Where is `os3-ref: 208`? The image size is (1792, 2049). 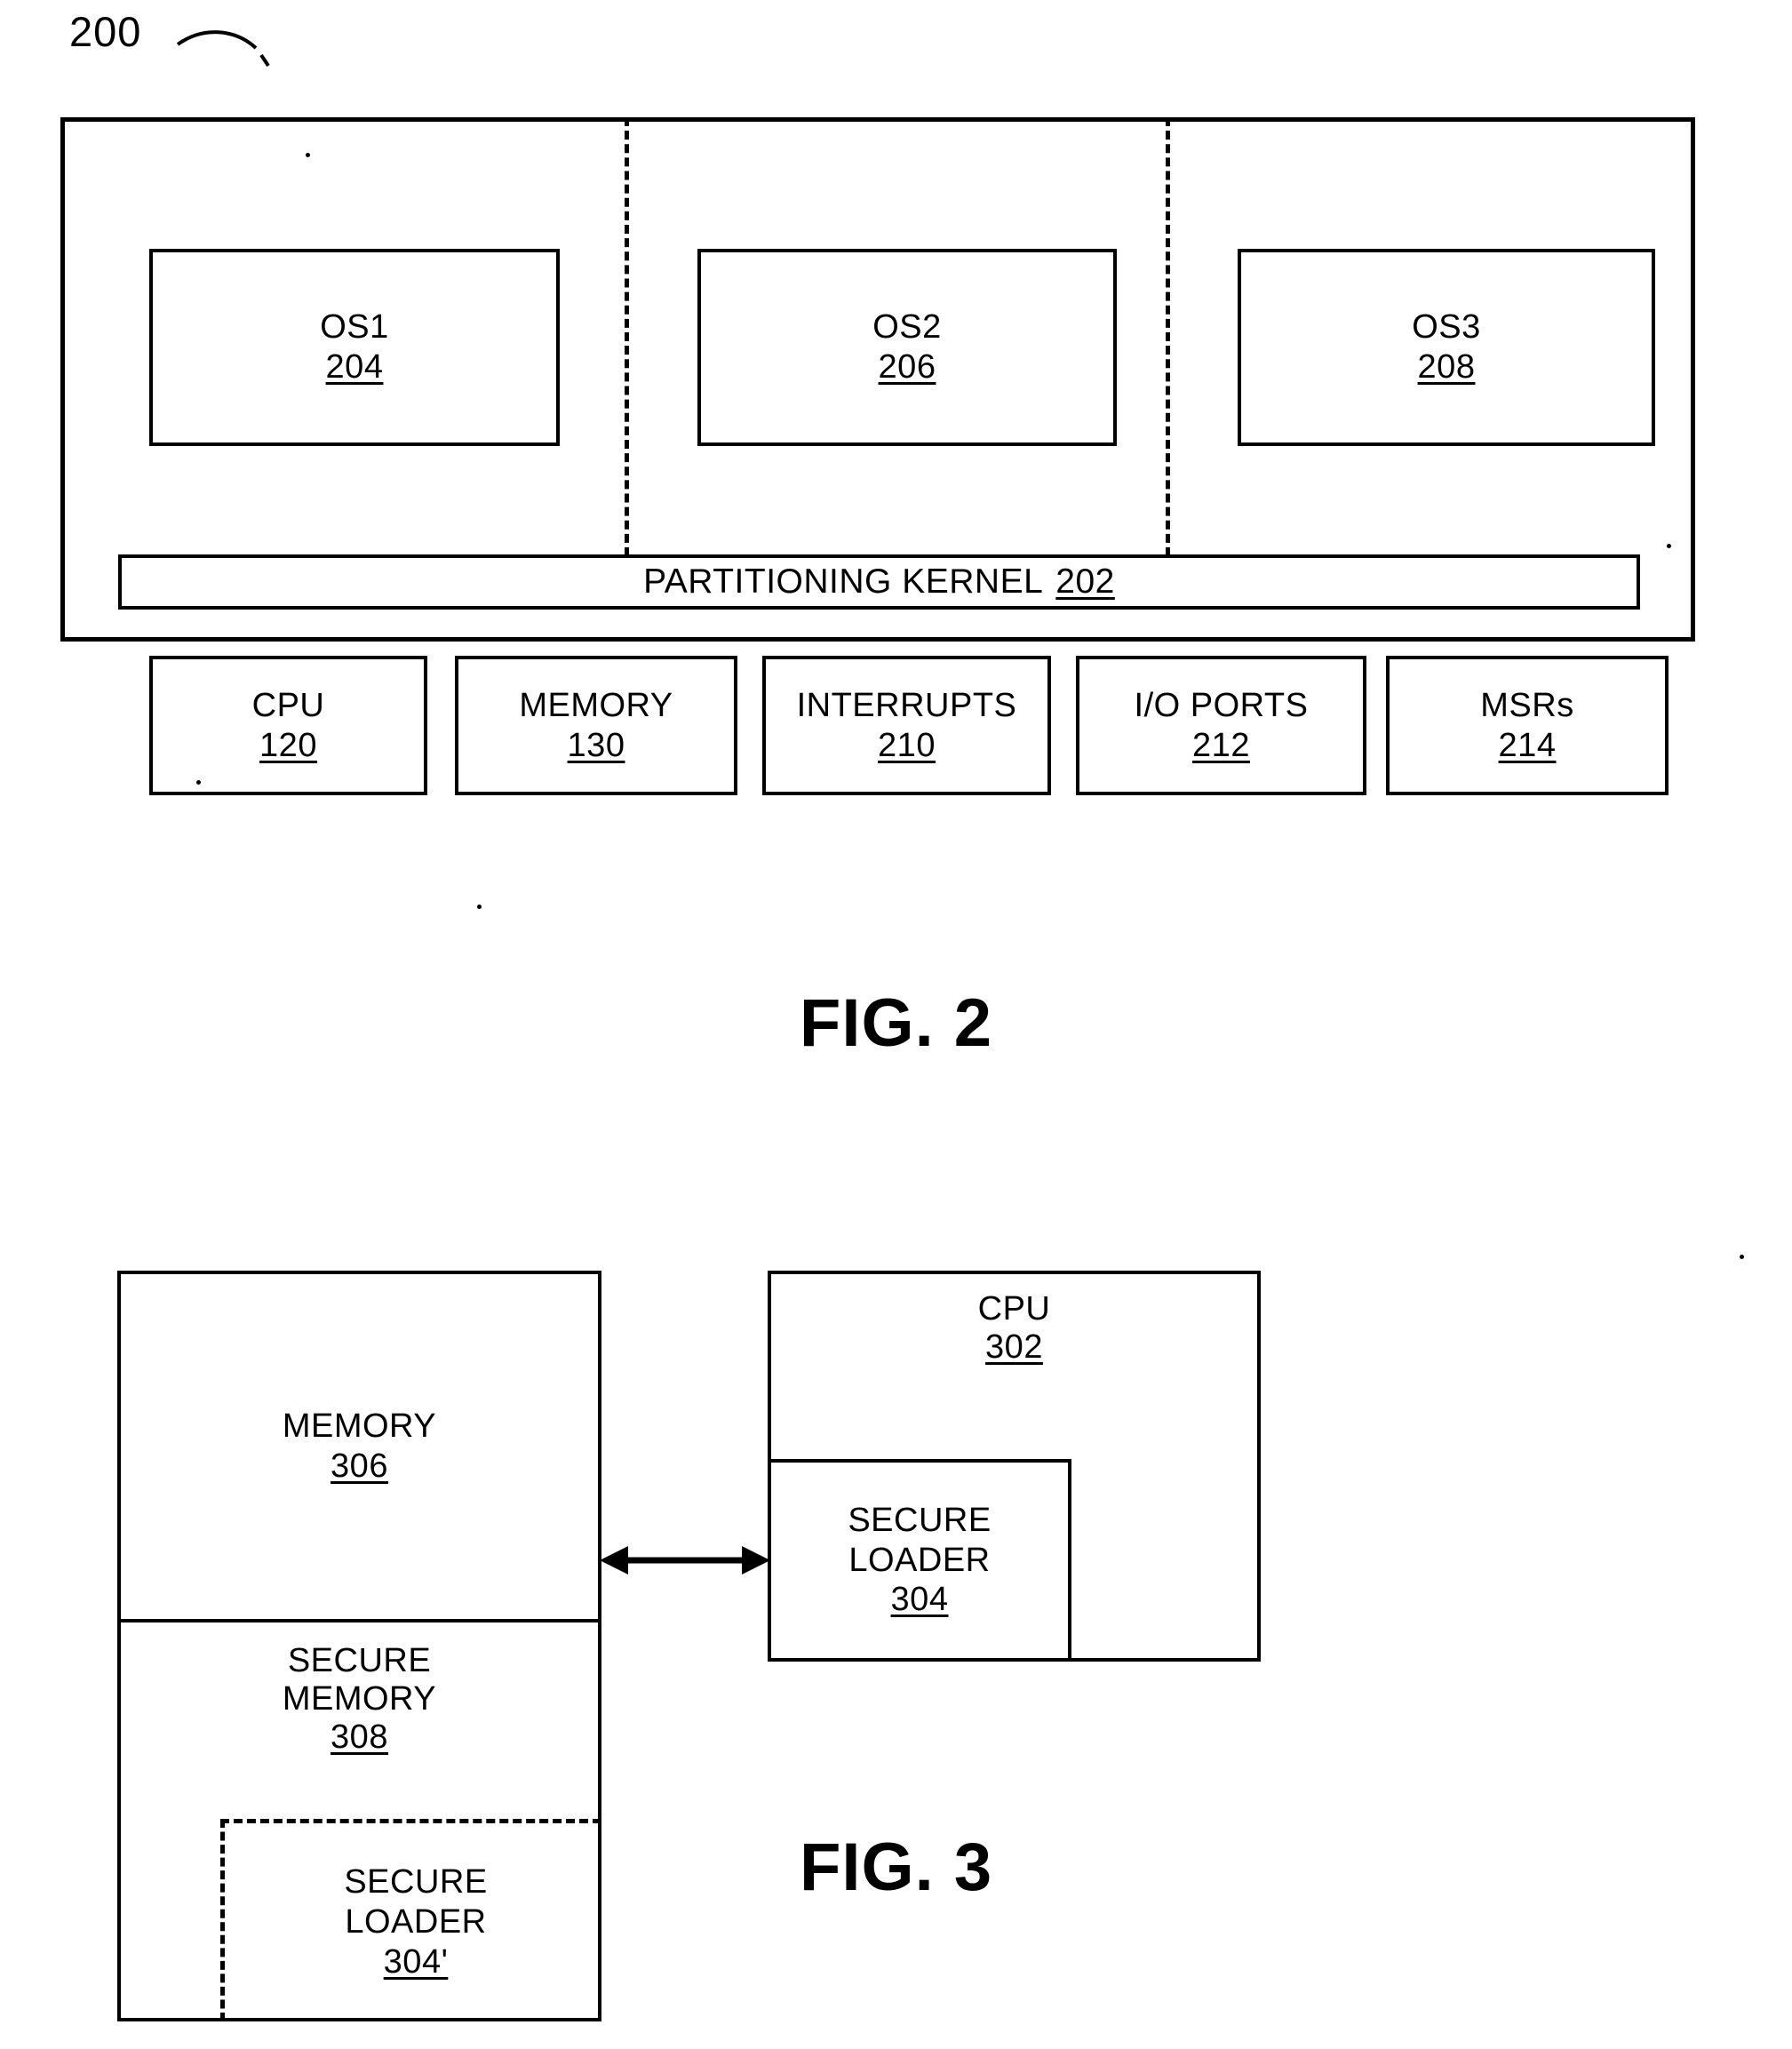
os3-ref: 208 is located at coordinates (1446, 367).